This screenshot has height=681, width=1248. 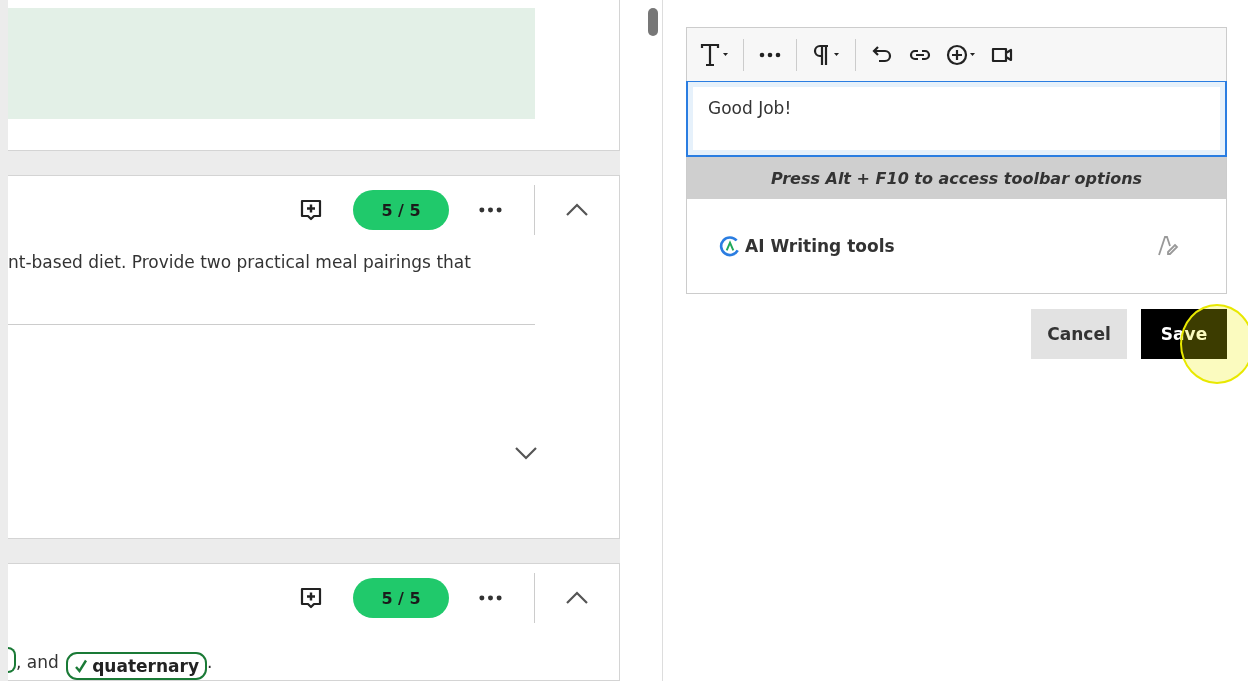 What do you see at coordinates (714, 54) in the screenshot?
I see `text-style-icon` at bounding box center [714, 54].